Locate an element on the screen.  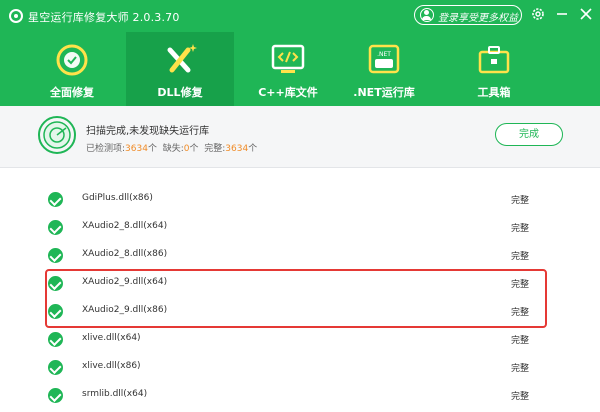
scan-radar-icon is located at coordinates (57, 135).